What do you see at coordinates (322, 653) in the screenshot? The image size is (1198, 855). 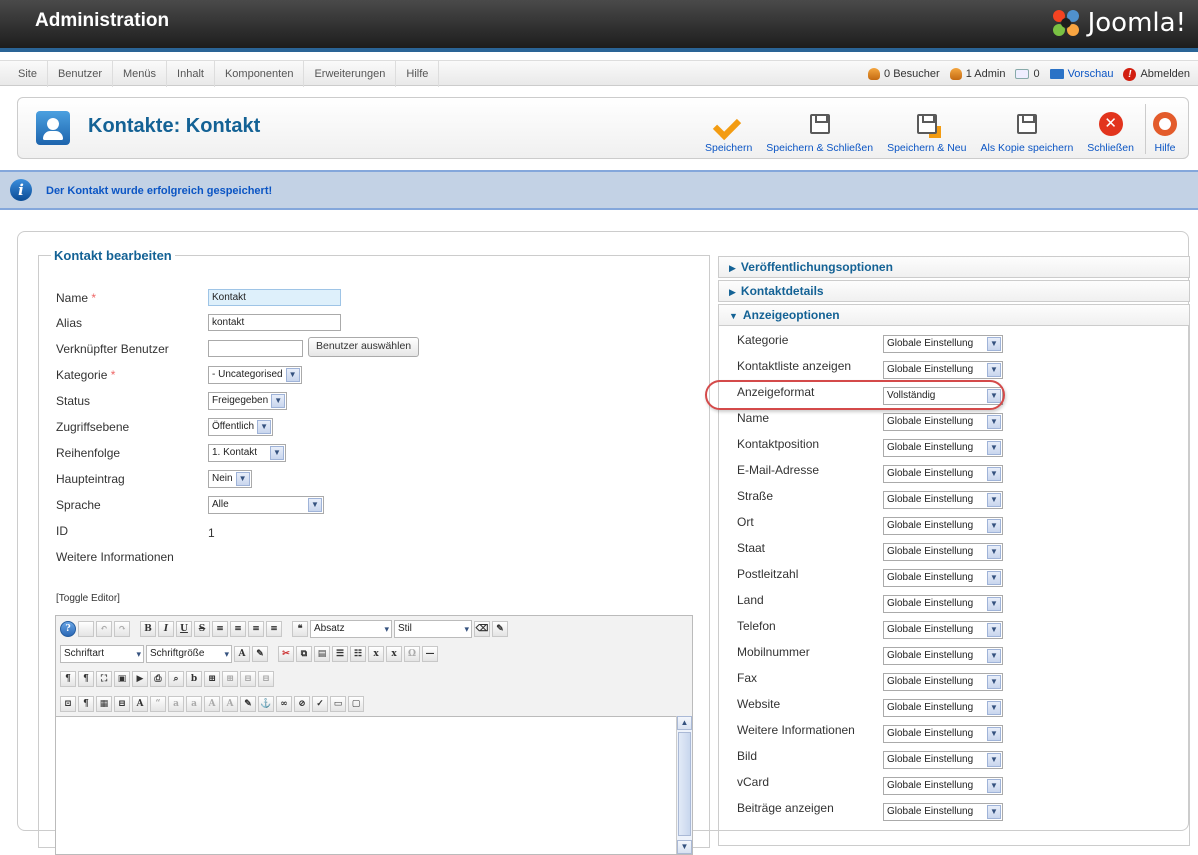 I see `paste-icon: ▤` at bounding box center [322, 653].